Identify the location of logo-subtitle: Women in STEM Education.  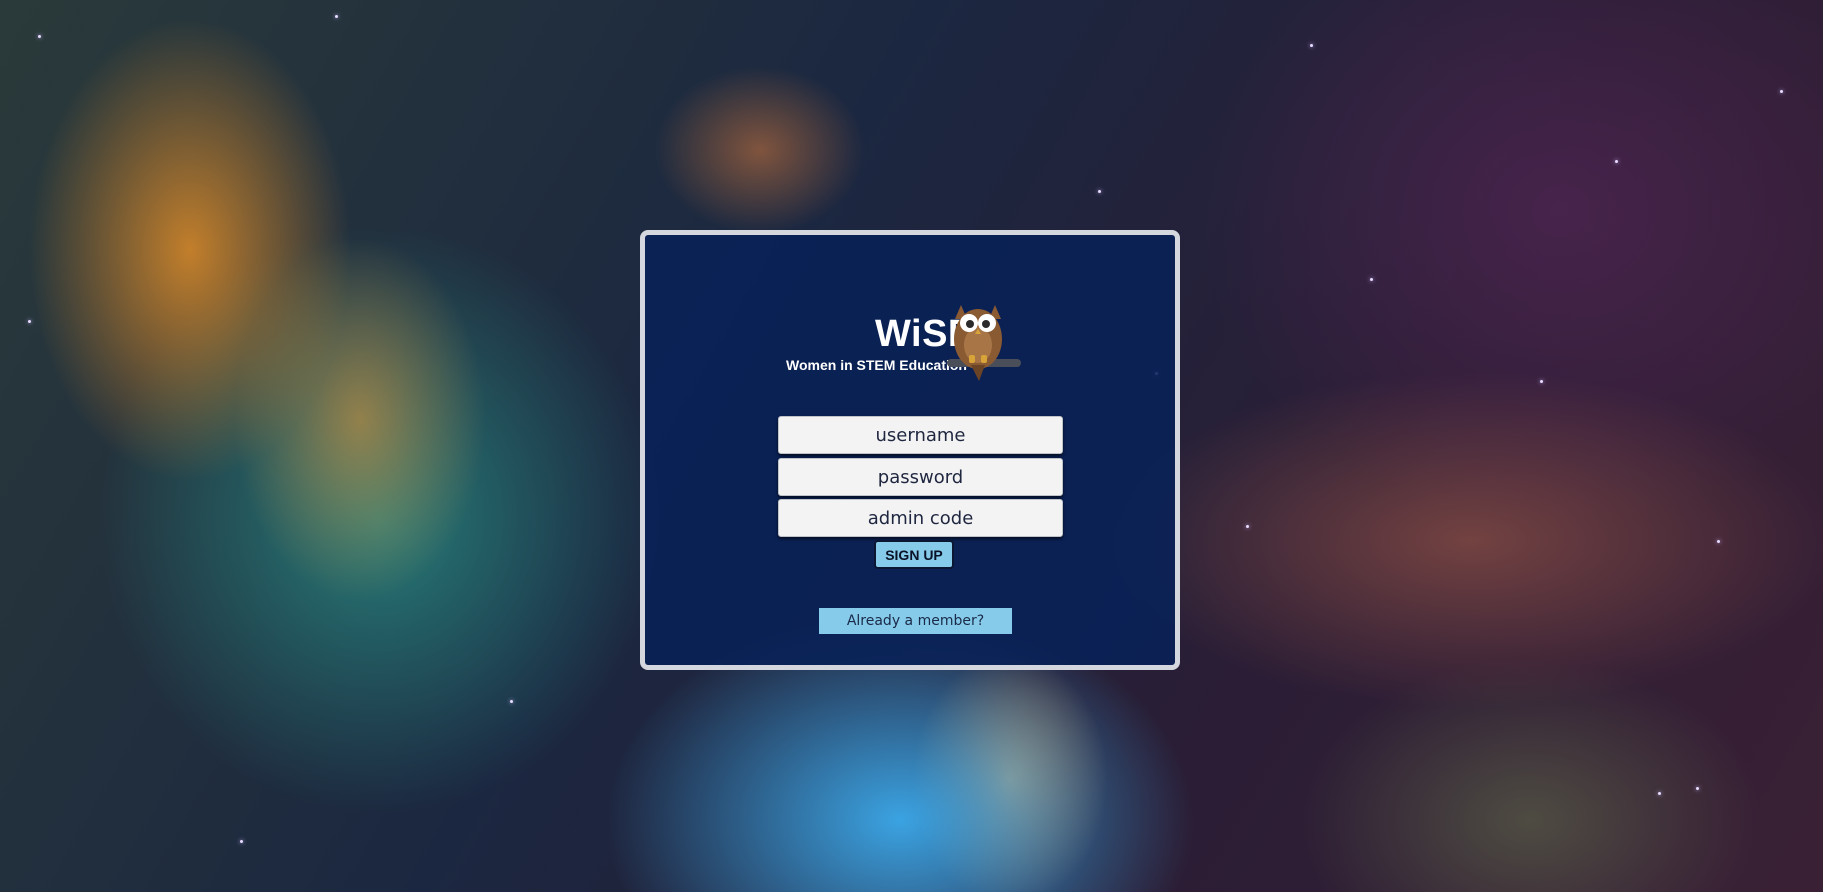
(876, 365).